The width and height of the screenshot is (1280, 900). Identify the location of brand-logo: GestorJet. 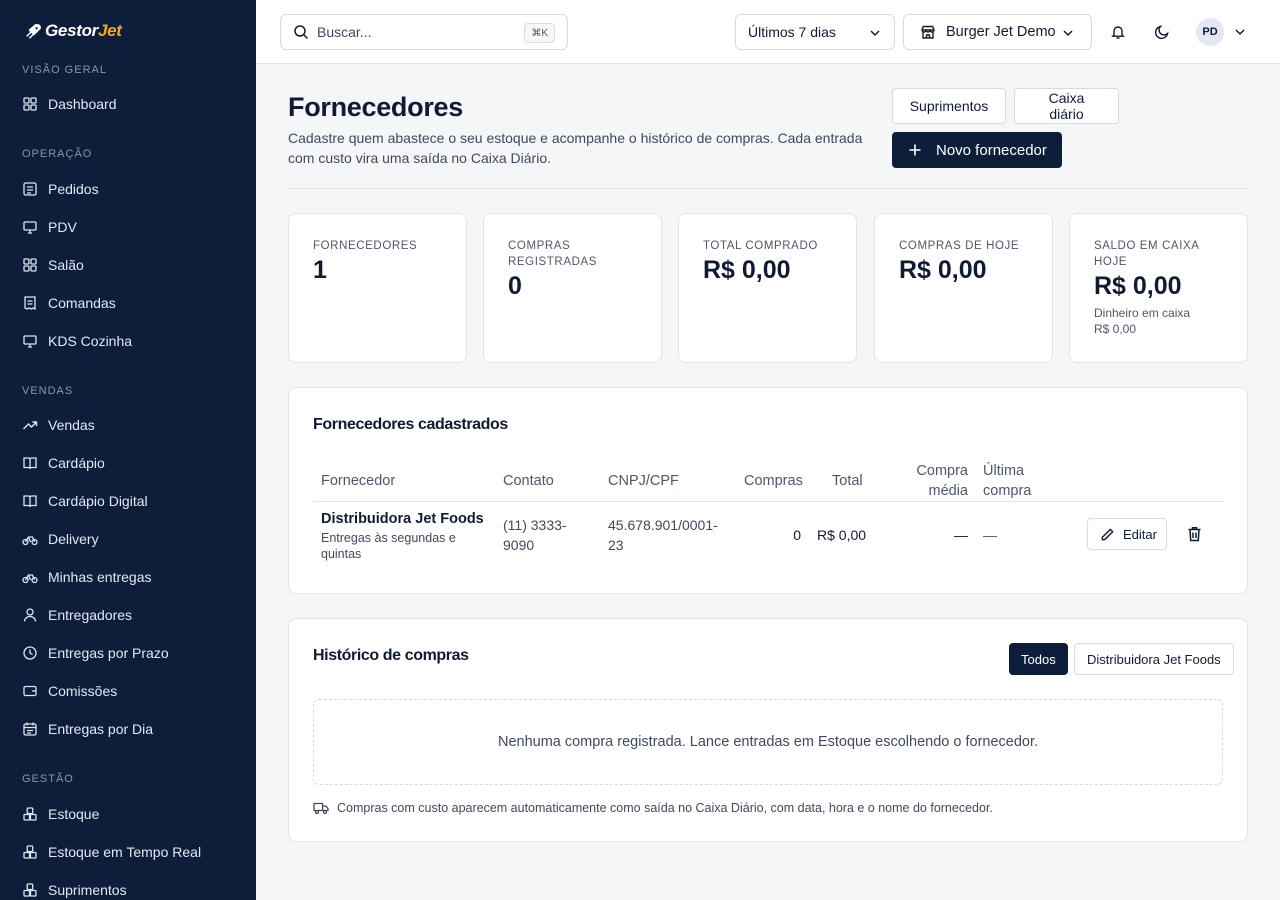
(73, 31).